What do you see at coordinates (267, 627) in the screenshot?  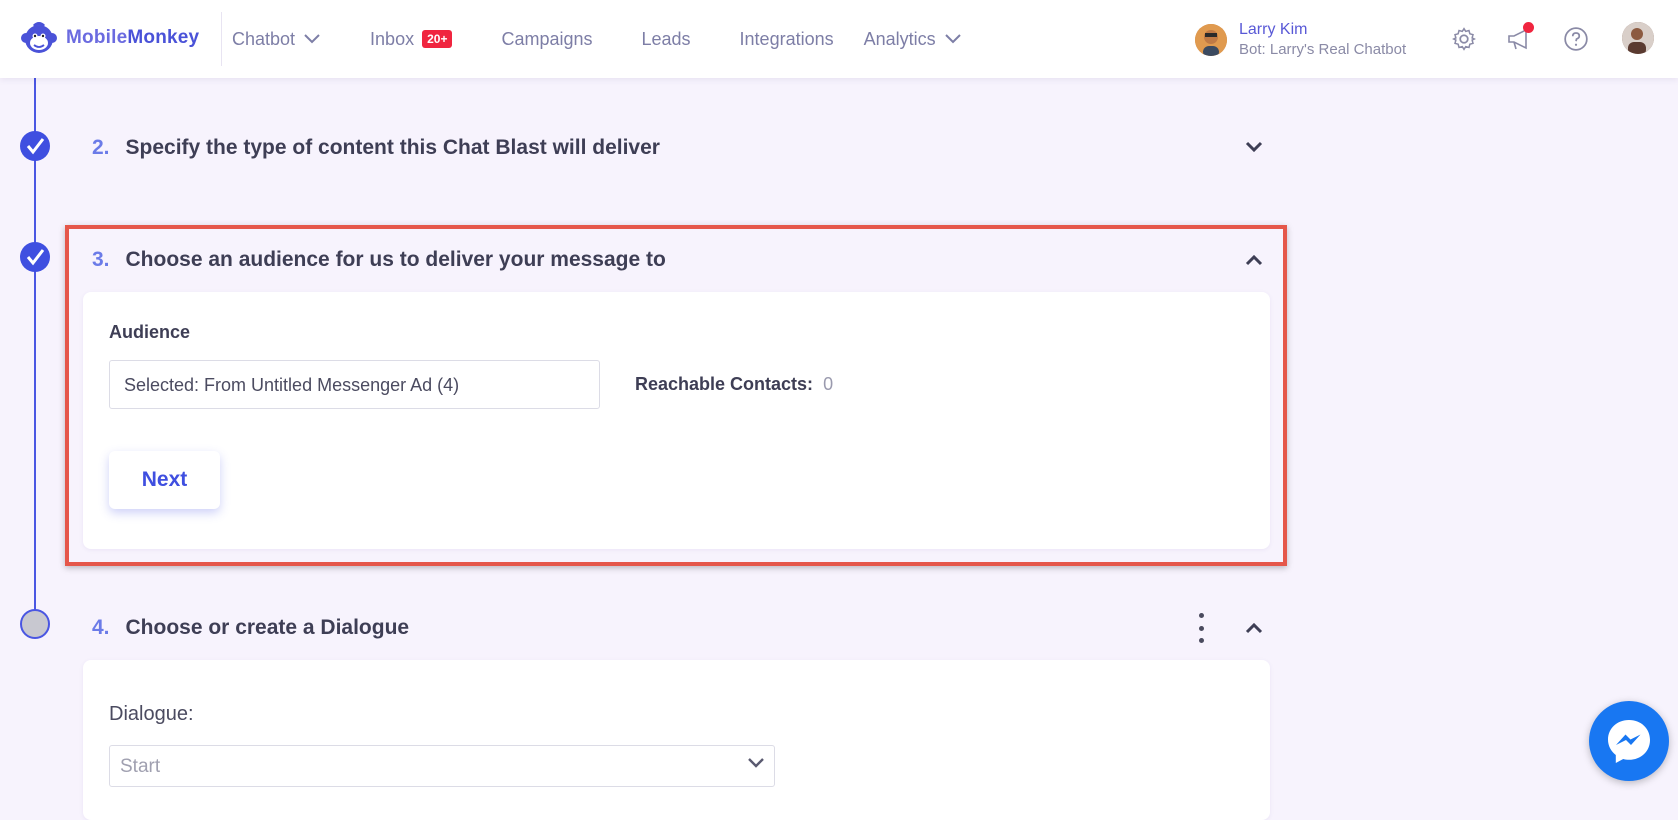 I see `step-title: Choose or create a Dialogue` at bounding box center [267, 627].